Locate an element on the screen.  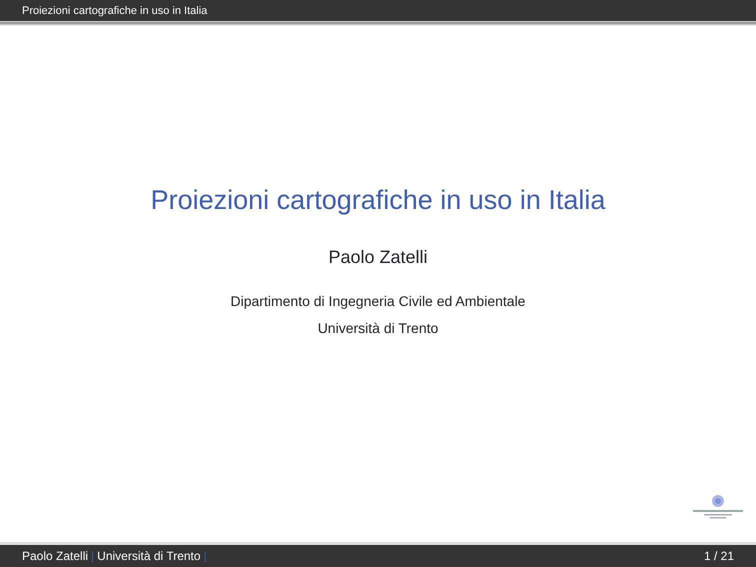
author-name: Paolo Zatelli is located at coordinates (378, 258).